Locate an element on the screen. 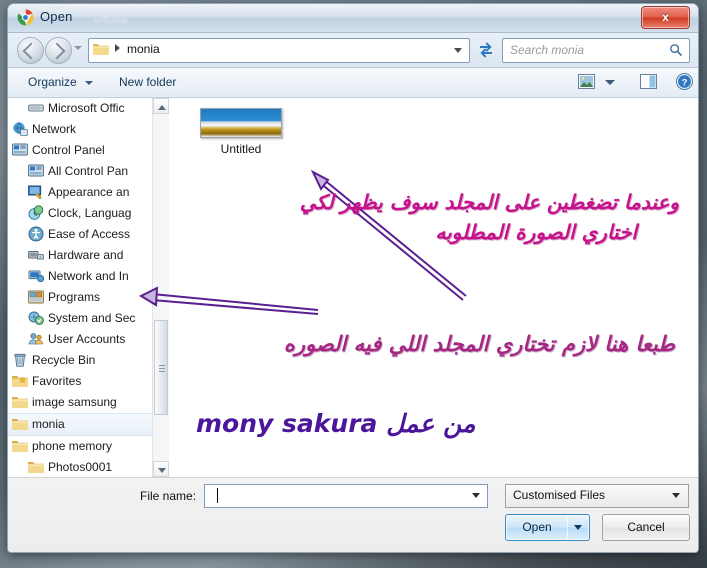  file-name-input is located at coordinates (346, 496).